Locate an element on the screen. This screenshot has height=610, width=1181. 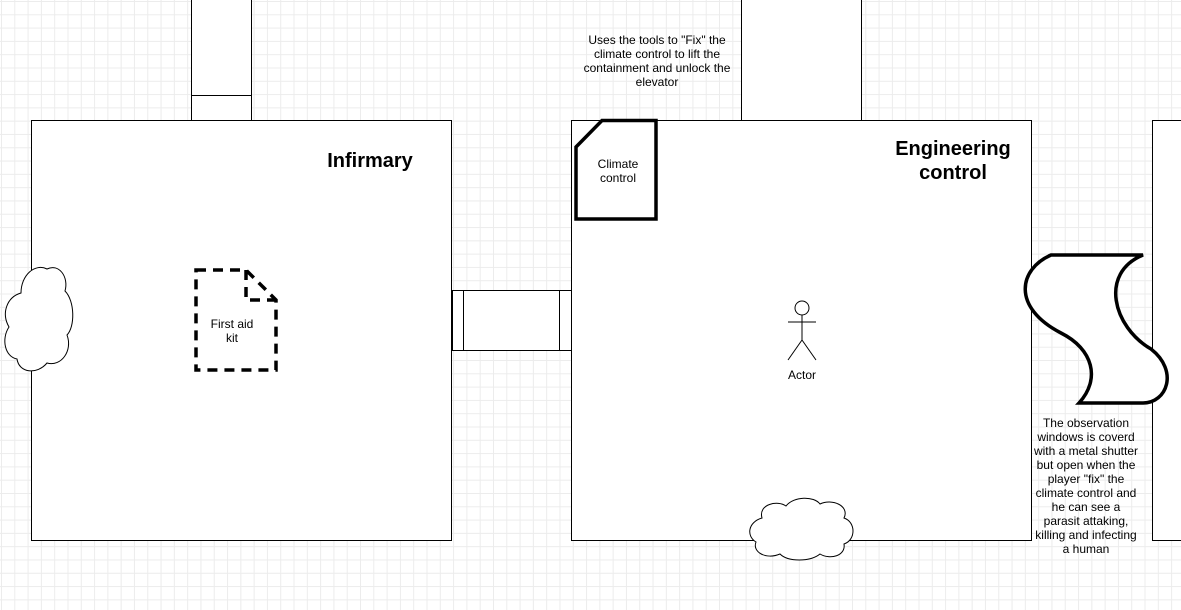
actor-icon is located at coordinates (802, 331).